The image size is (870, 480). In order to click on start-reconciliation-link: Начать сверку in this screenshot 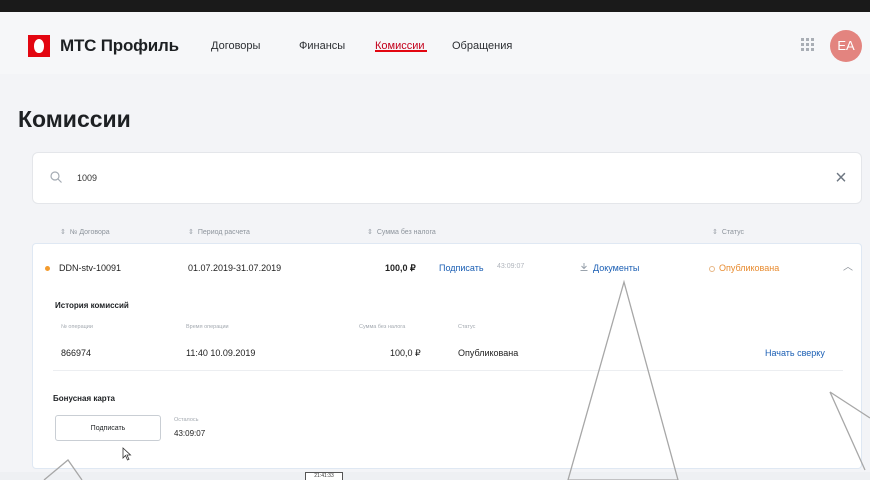, I will do `click(795, 353)`.